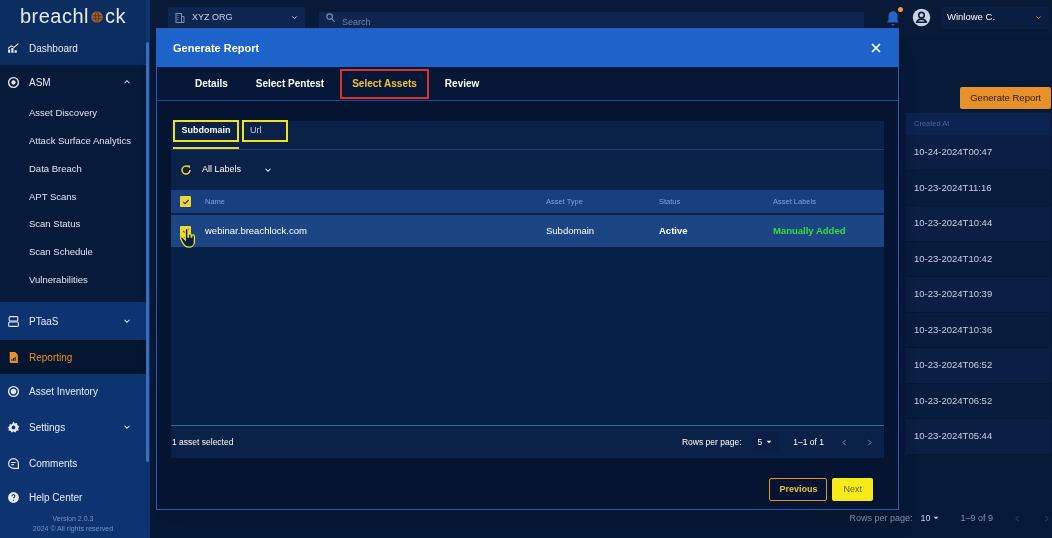  I want to click on table-cell: 10-24-2024T00:47, so click(978, 153).